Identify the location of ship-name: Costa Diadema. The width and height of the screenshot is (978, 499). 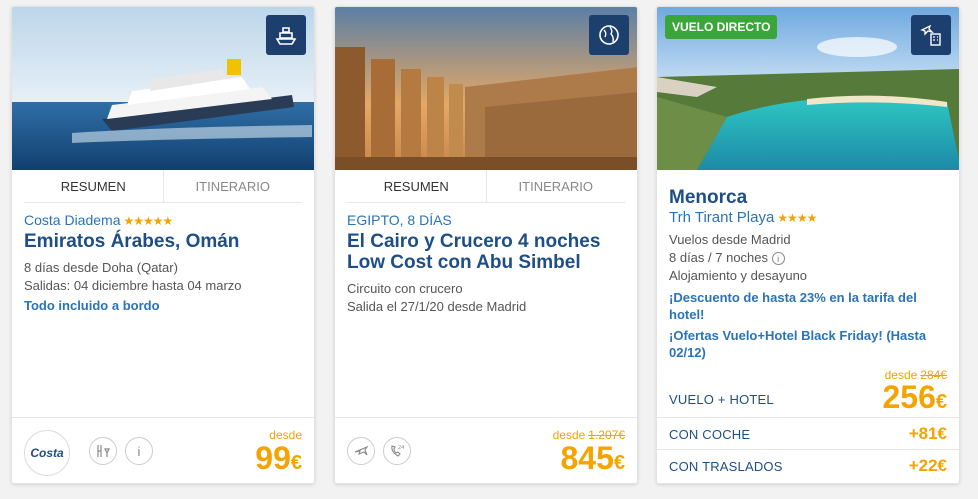
(72, 220).